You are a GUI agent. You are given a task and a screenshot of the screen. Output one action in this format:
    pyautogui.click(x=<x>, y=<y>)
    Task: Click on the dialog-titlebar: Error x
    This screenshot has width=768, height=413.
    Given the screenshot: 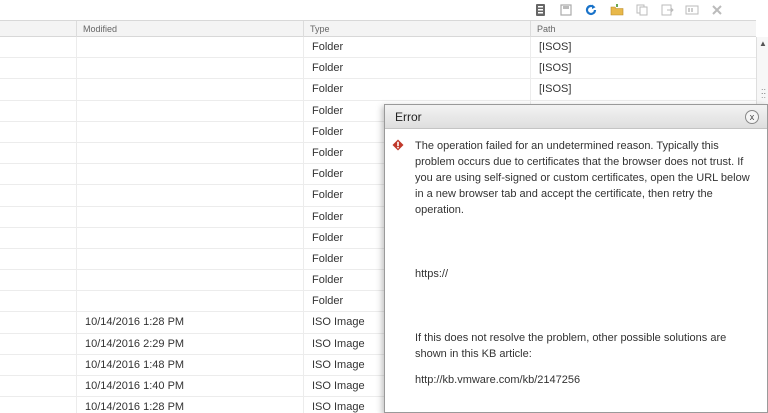 What is the action you would take?
    pyautogui.click(x=576, y=117)
    